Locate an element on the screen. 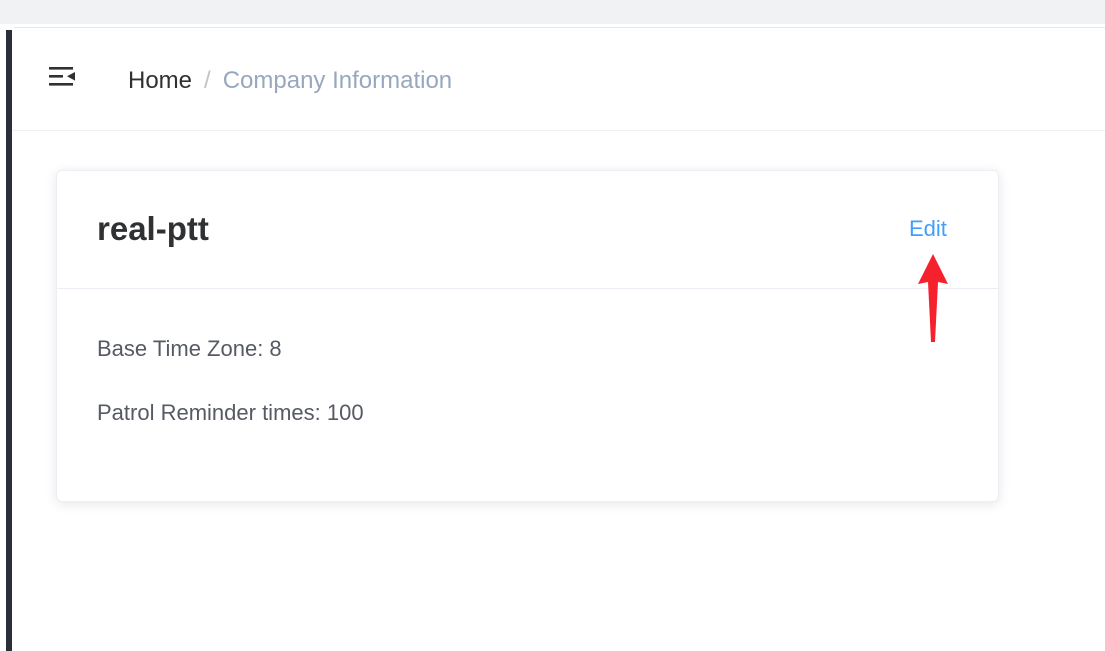 The image size is (1105, 651). edit-button: Edit is located at coordinates (928, 229).